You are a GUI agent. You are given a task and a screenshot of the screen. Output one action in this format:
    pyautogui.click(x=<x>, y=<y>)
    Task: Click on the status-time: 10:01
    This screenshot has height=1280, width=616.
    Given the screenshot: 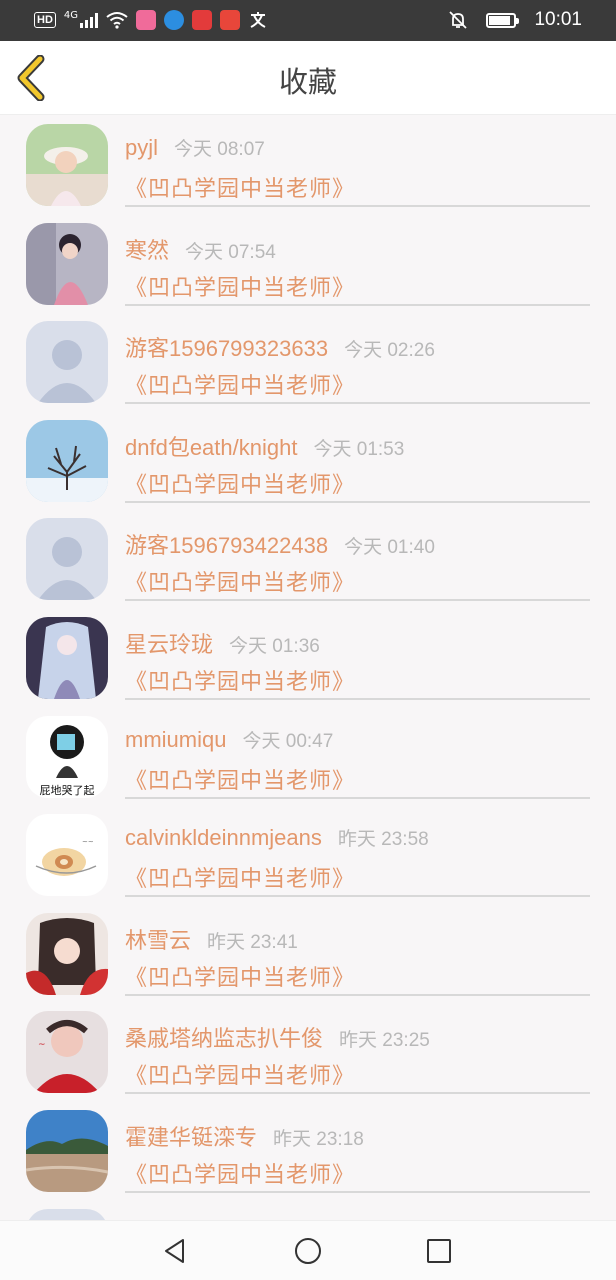 What is the action you would take?
    pyautogui.click(x=558, y=19)
    